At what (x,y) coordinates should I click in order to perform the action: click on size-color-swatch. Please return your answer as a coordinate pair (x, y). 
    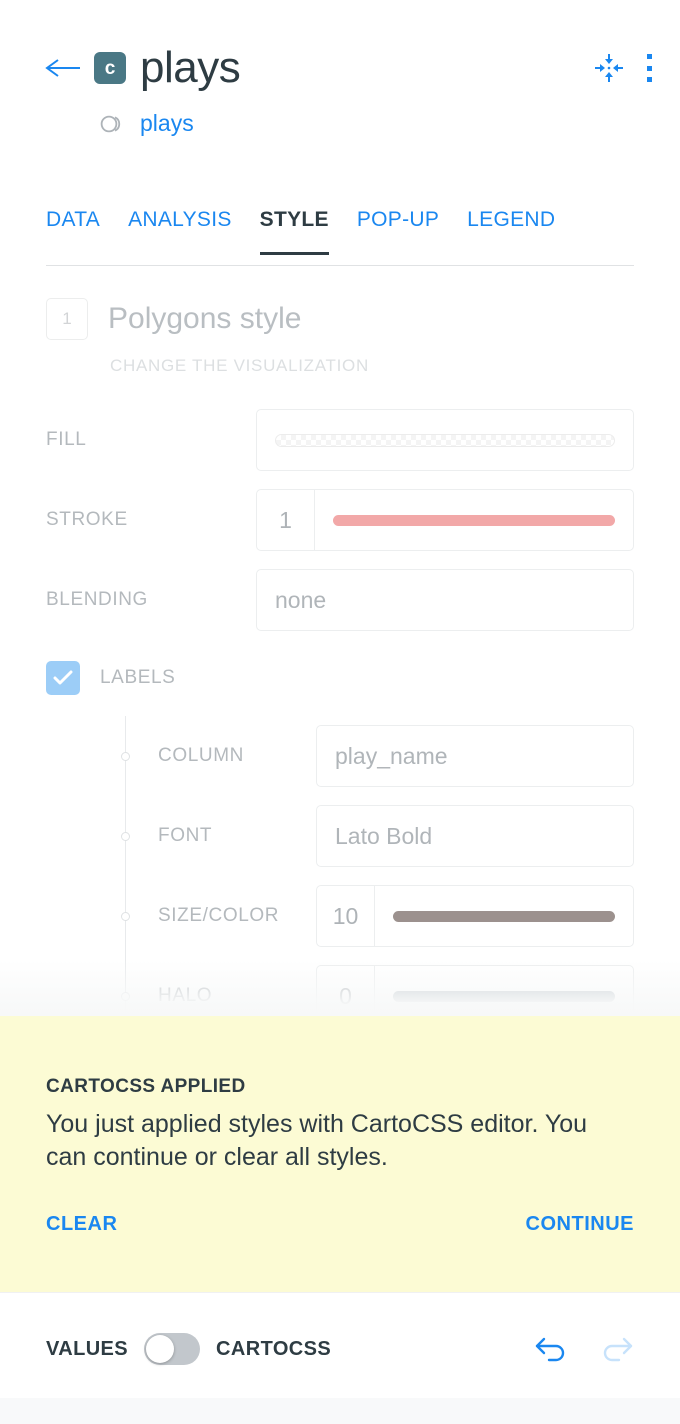
    Looking at the image, I should click on (504, 916).